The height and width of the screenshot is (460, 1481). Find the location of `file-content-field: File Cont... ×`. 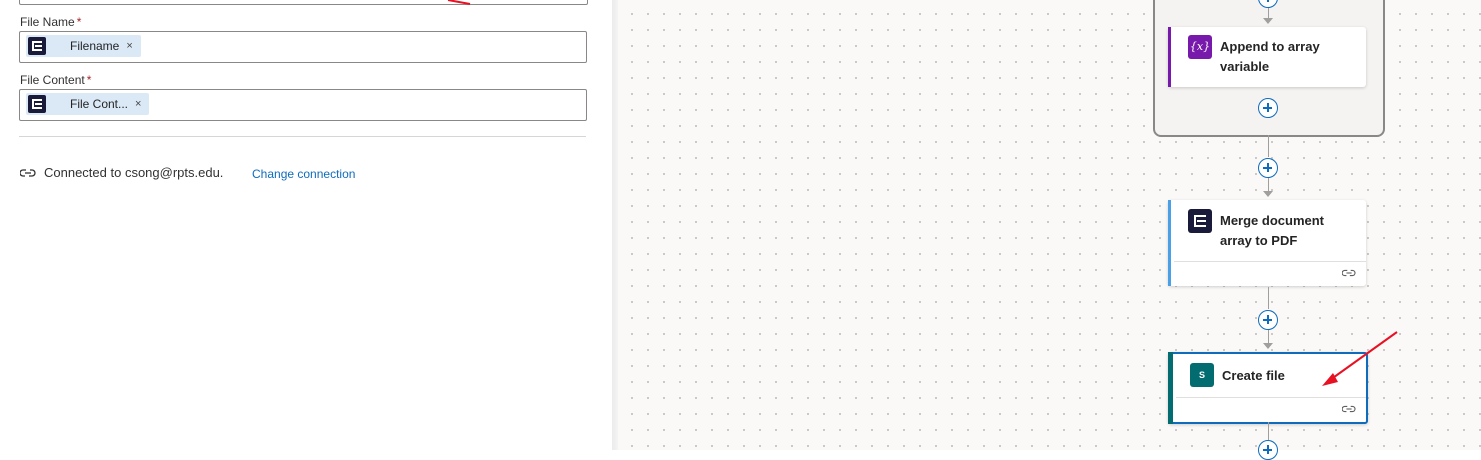

file-content-field: File Cont... × is located at coordinates (303, 105).